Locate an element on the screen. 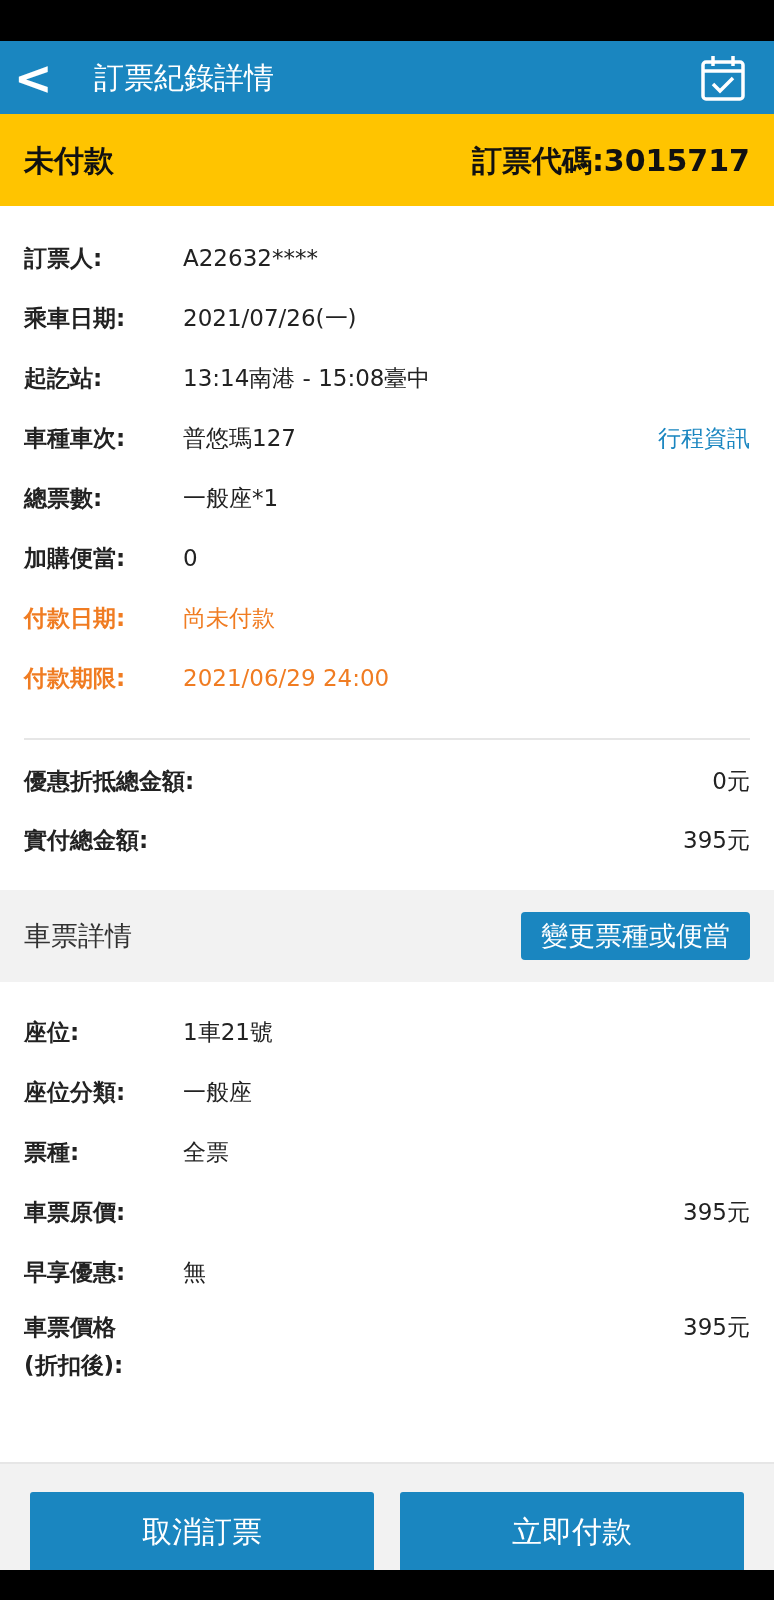 The image size is (774, 1600). field-label: 車票原價: is located at coordinates (75, 1212).